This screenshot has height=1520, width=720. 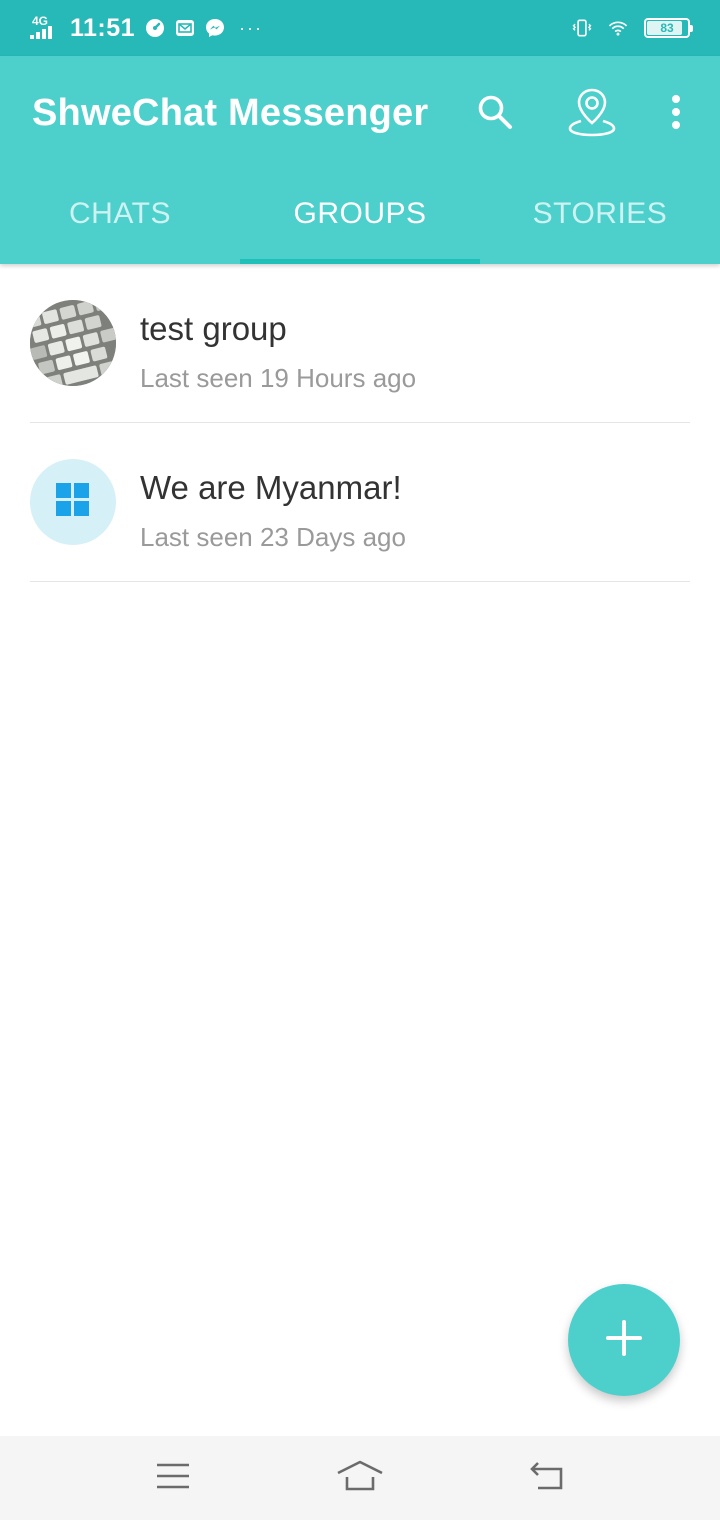 I want to click on tab-stories-label: STORIES, so click(x=600, y=213).